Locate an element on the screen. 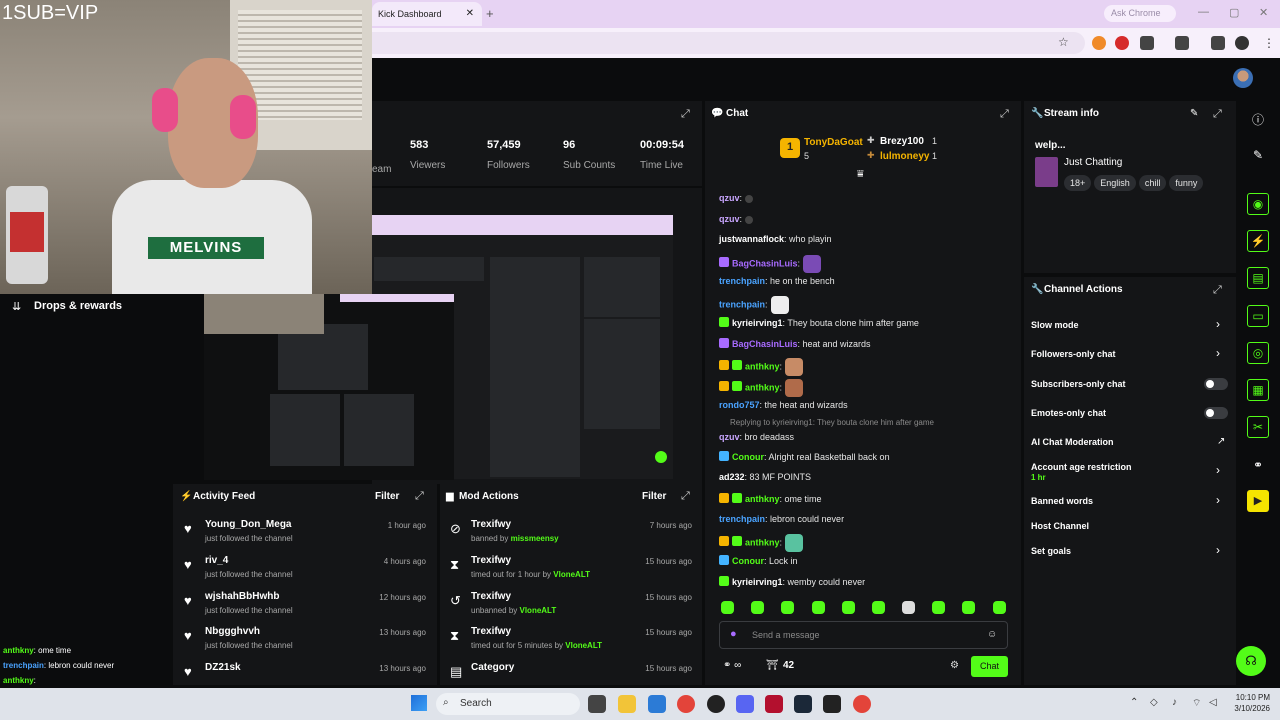  broadcast-icon: ◎ is located at coordinates (1258, 353).